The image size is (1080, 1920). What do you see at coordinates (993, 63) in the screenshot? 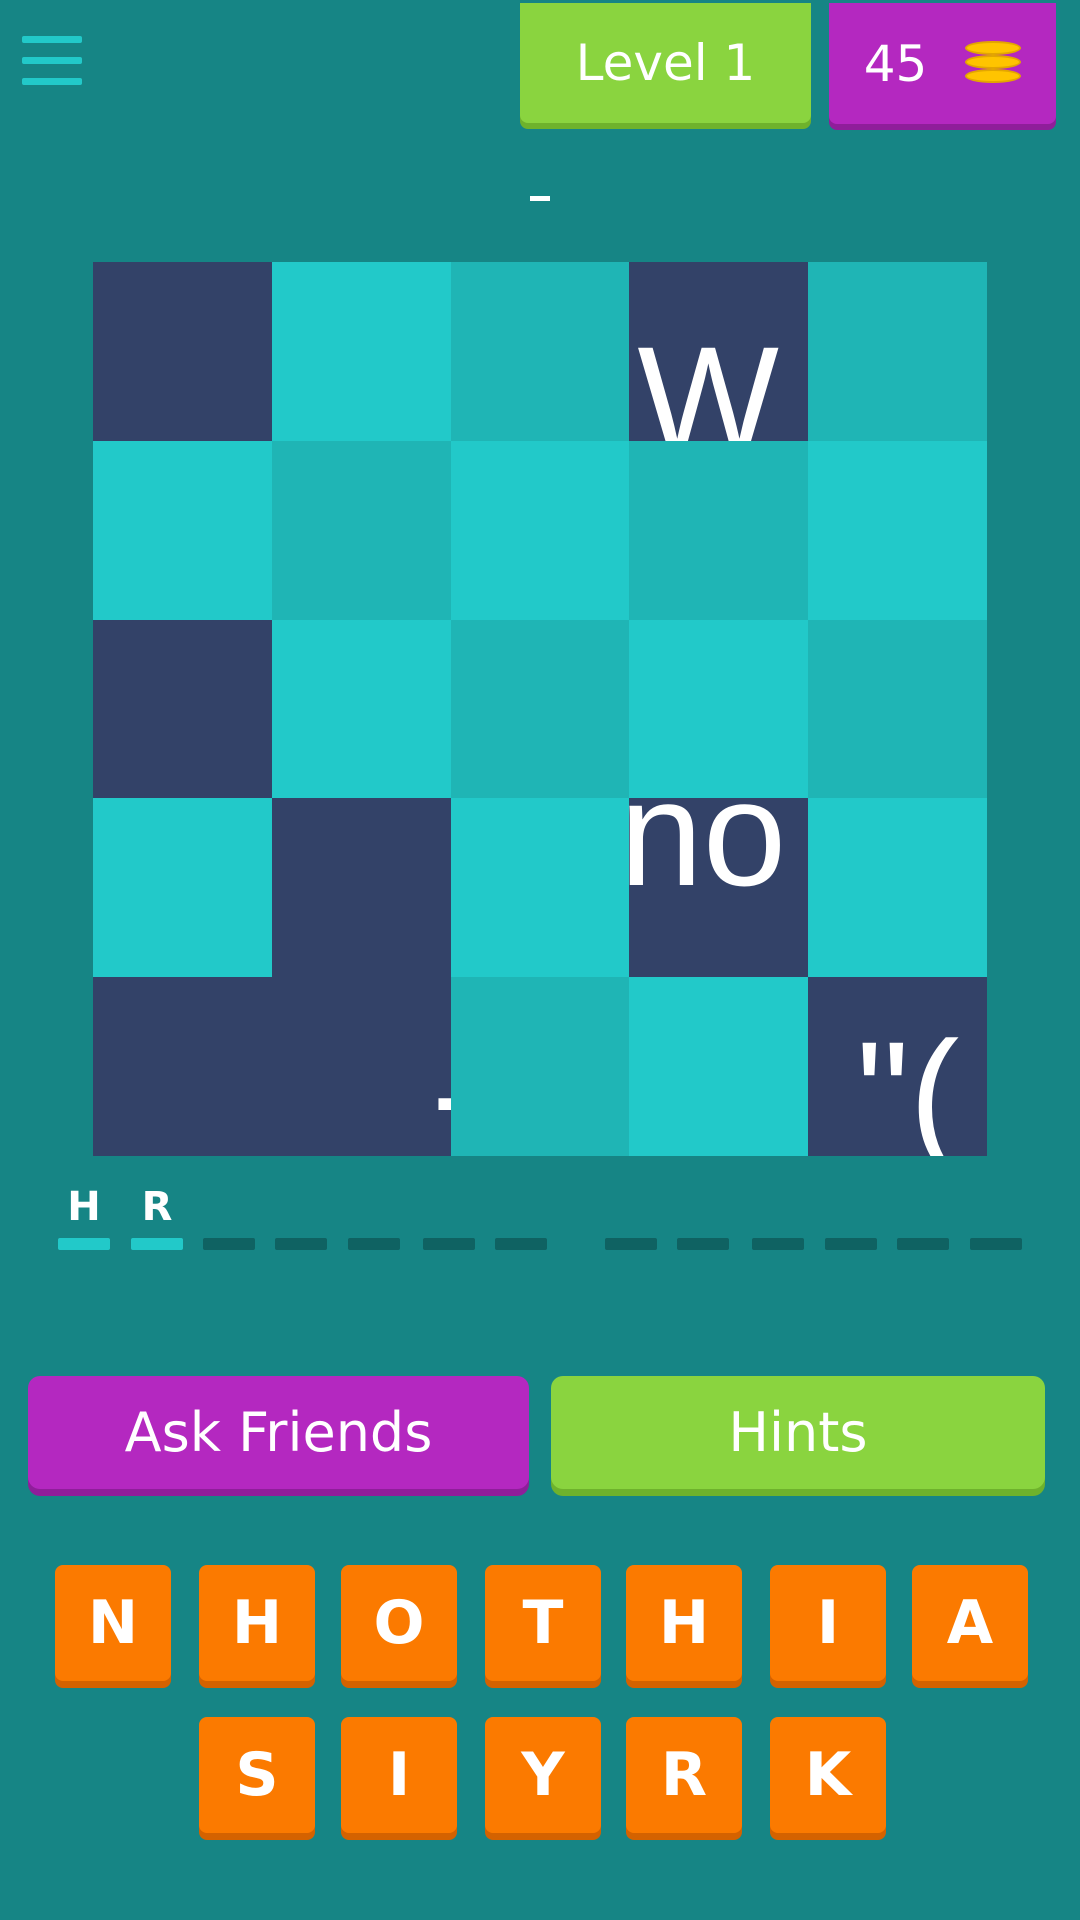
I see `coins-icon` at bounding box center [993, 63].